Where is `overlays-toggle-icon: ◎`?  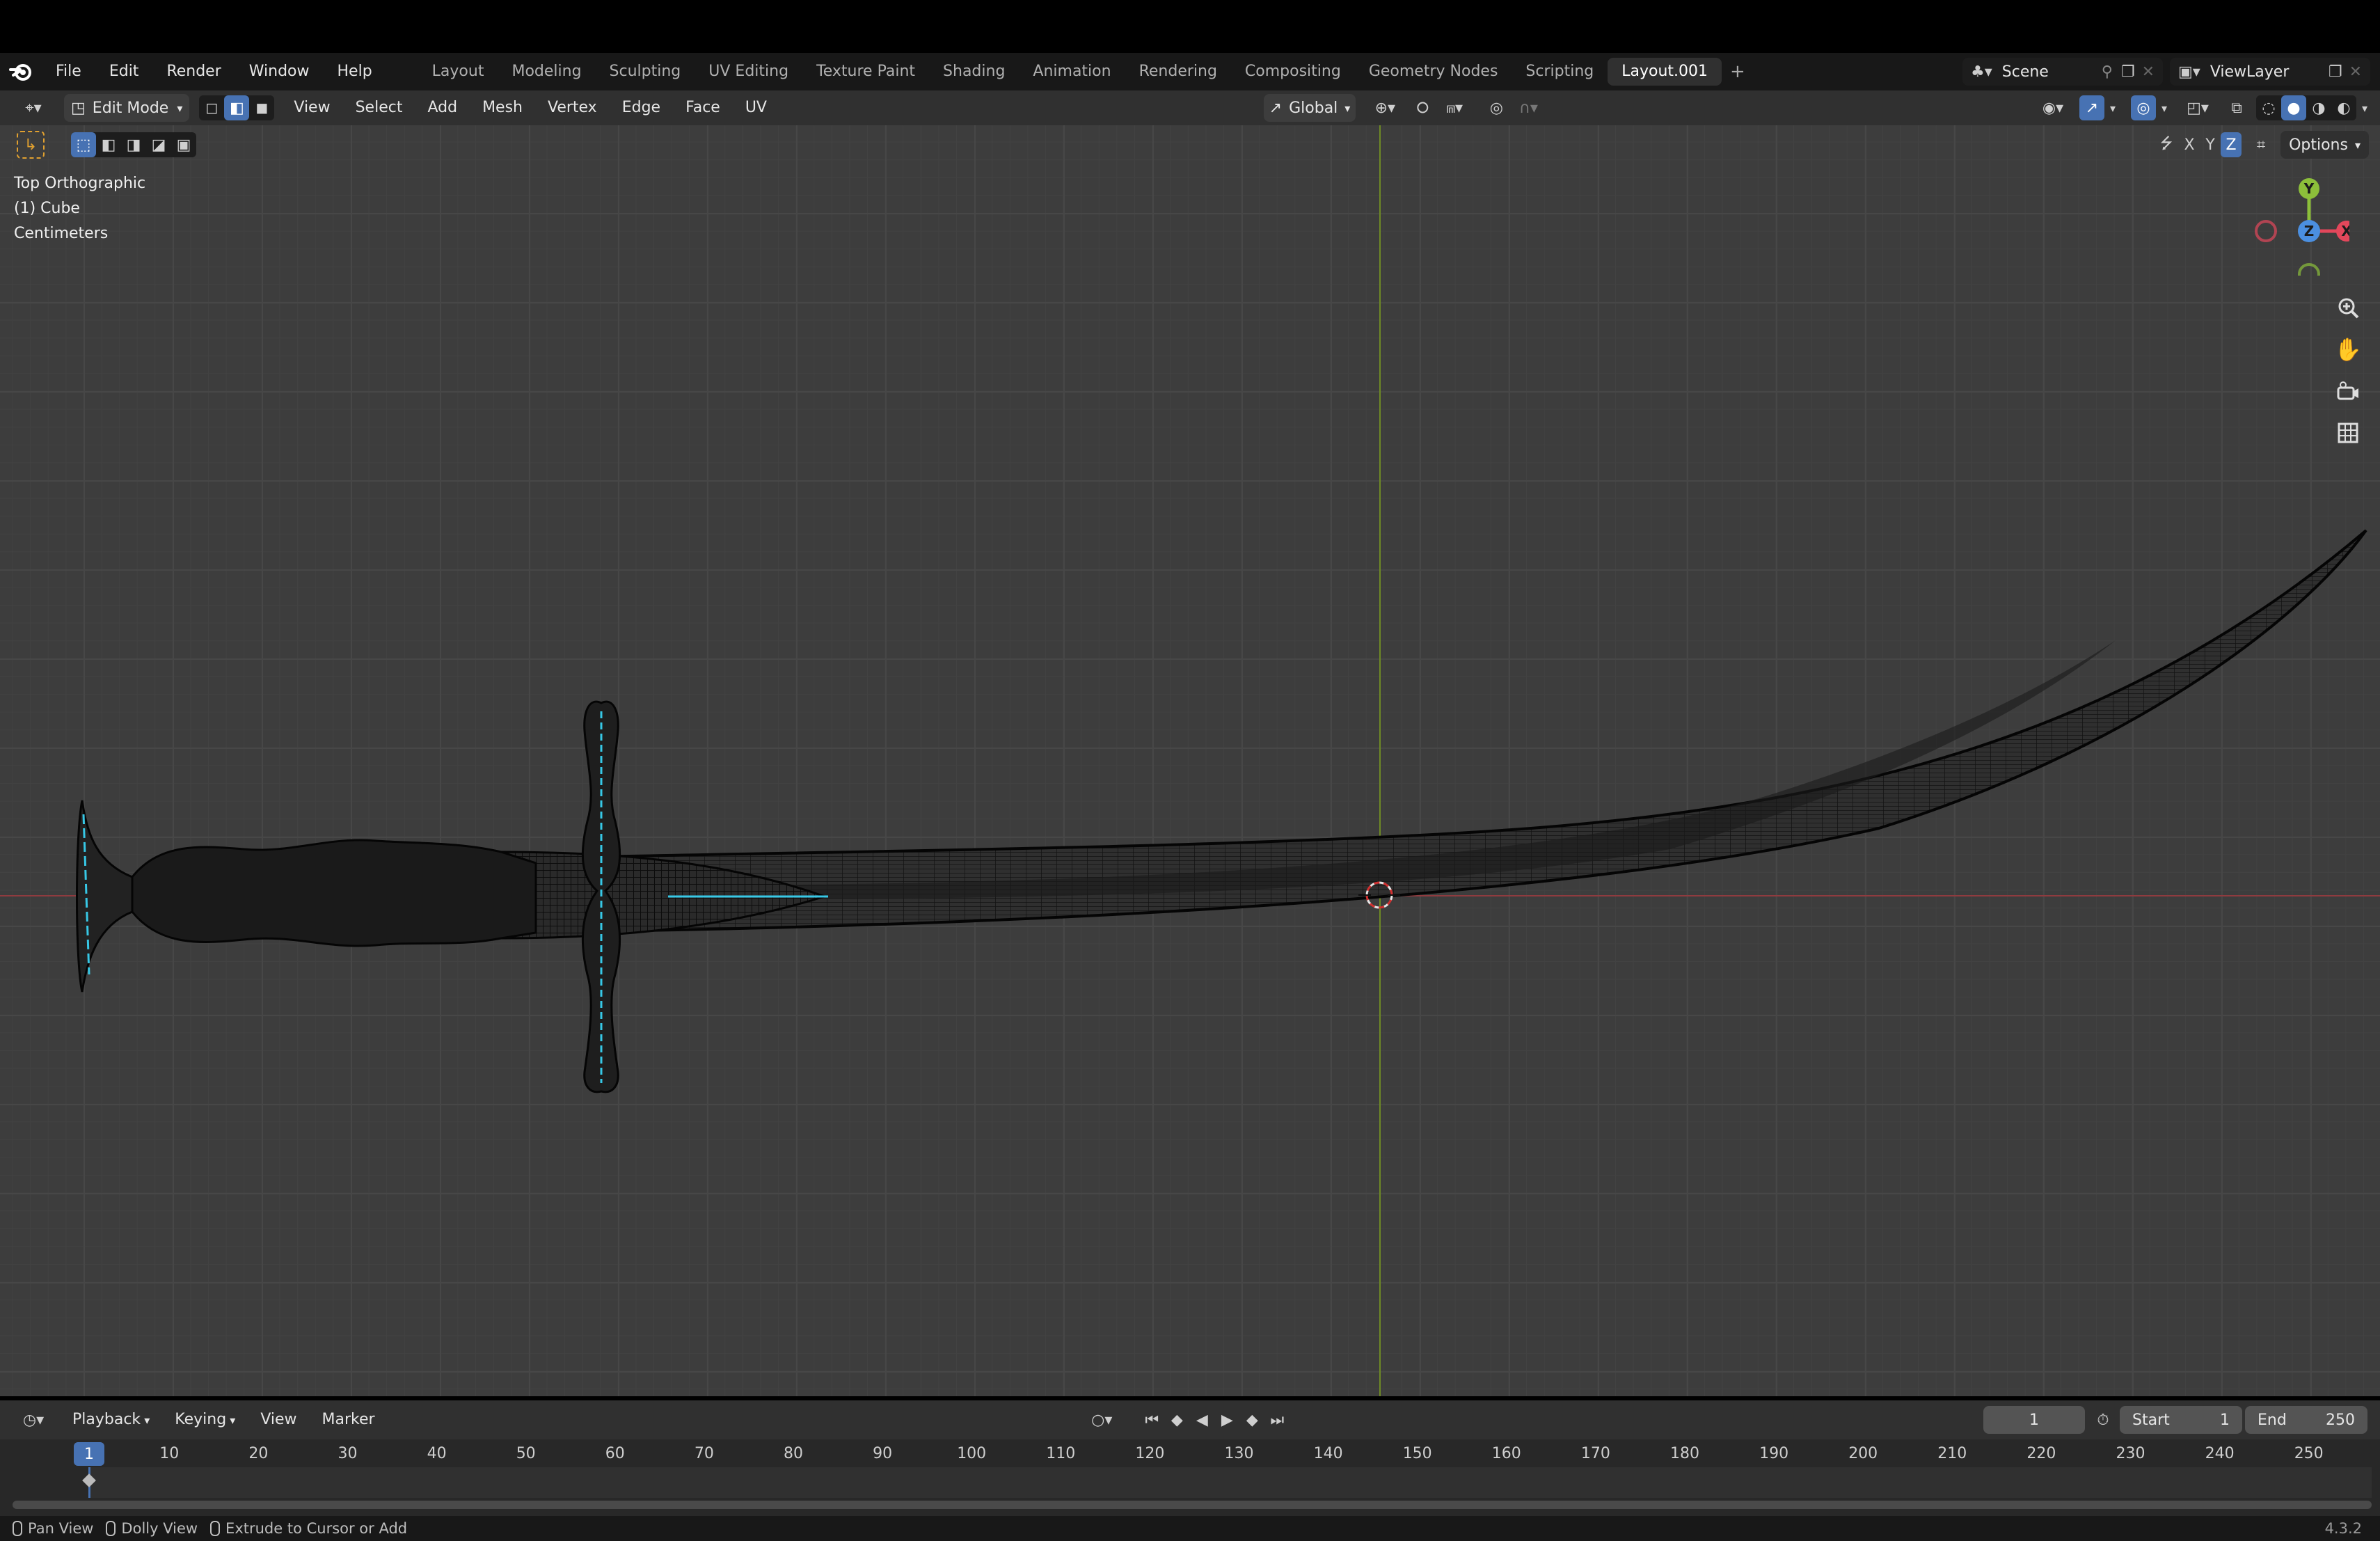
overlays-toggle-icon: ◎ is located at coordinates (2144, 107).